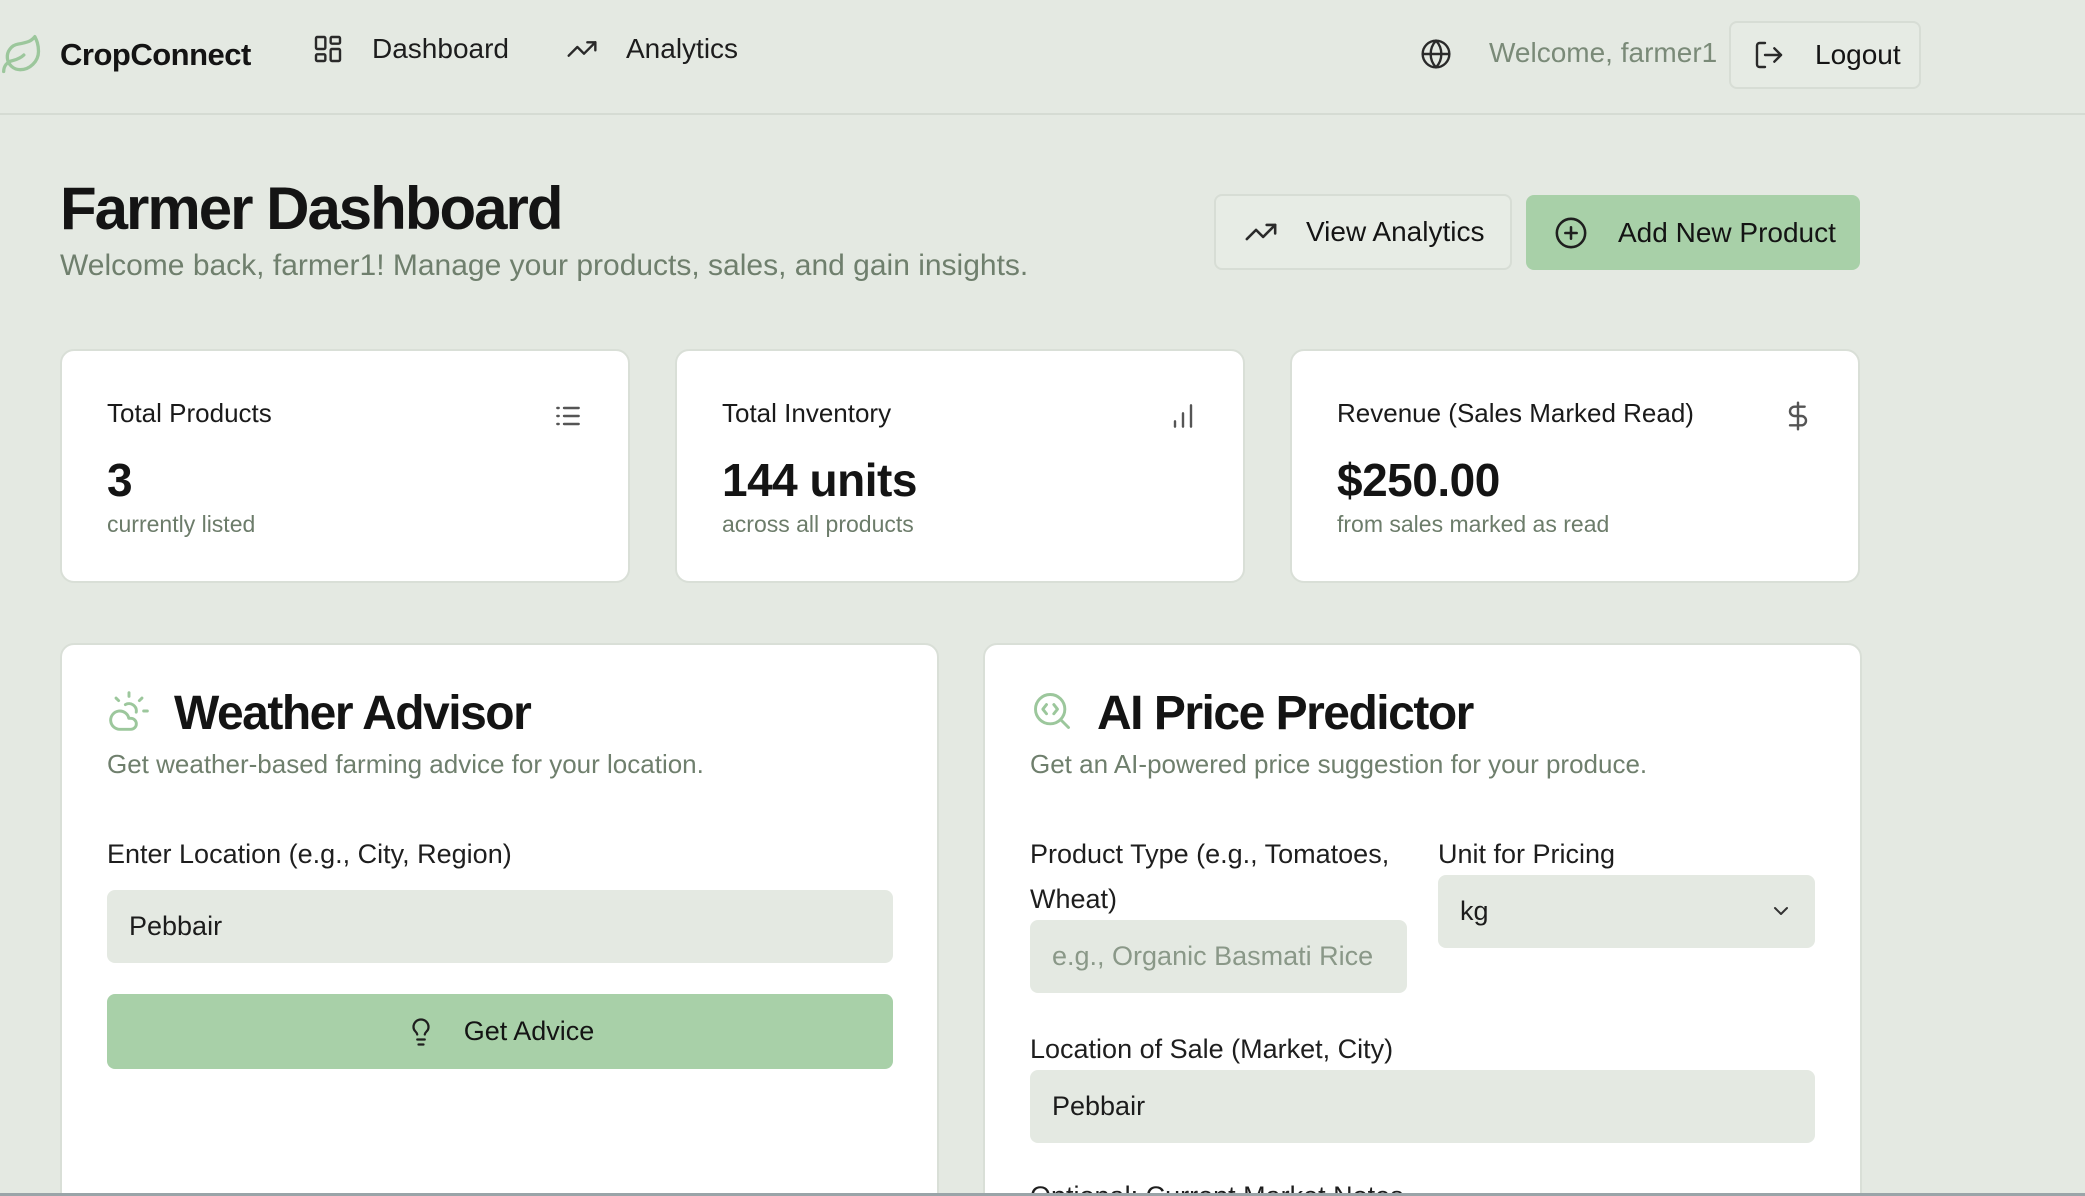 The height and width of the screenshot is (1196, 2085). I want to click on stat-value: 144 units, so click(819, 480).